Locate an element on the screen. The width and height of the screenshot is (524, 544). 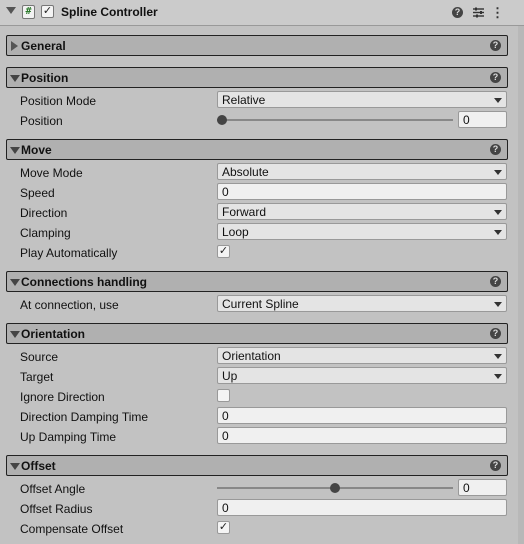
section-orientation-header: Orientation ? is located at coordinates (257, 333).